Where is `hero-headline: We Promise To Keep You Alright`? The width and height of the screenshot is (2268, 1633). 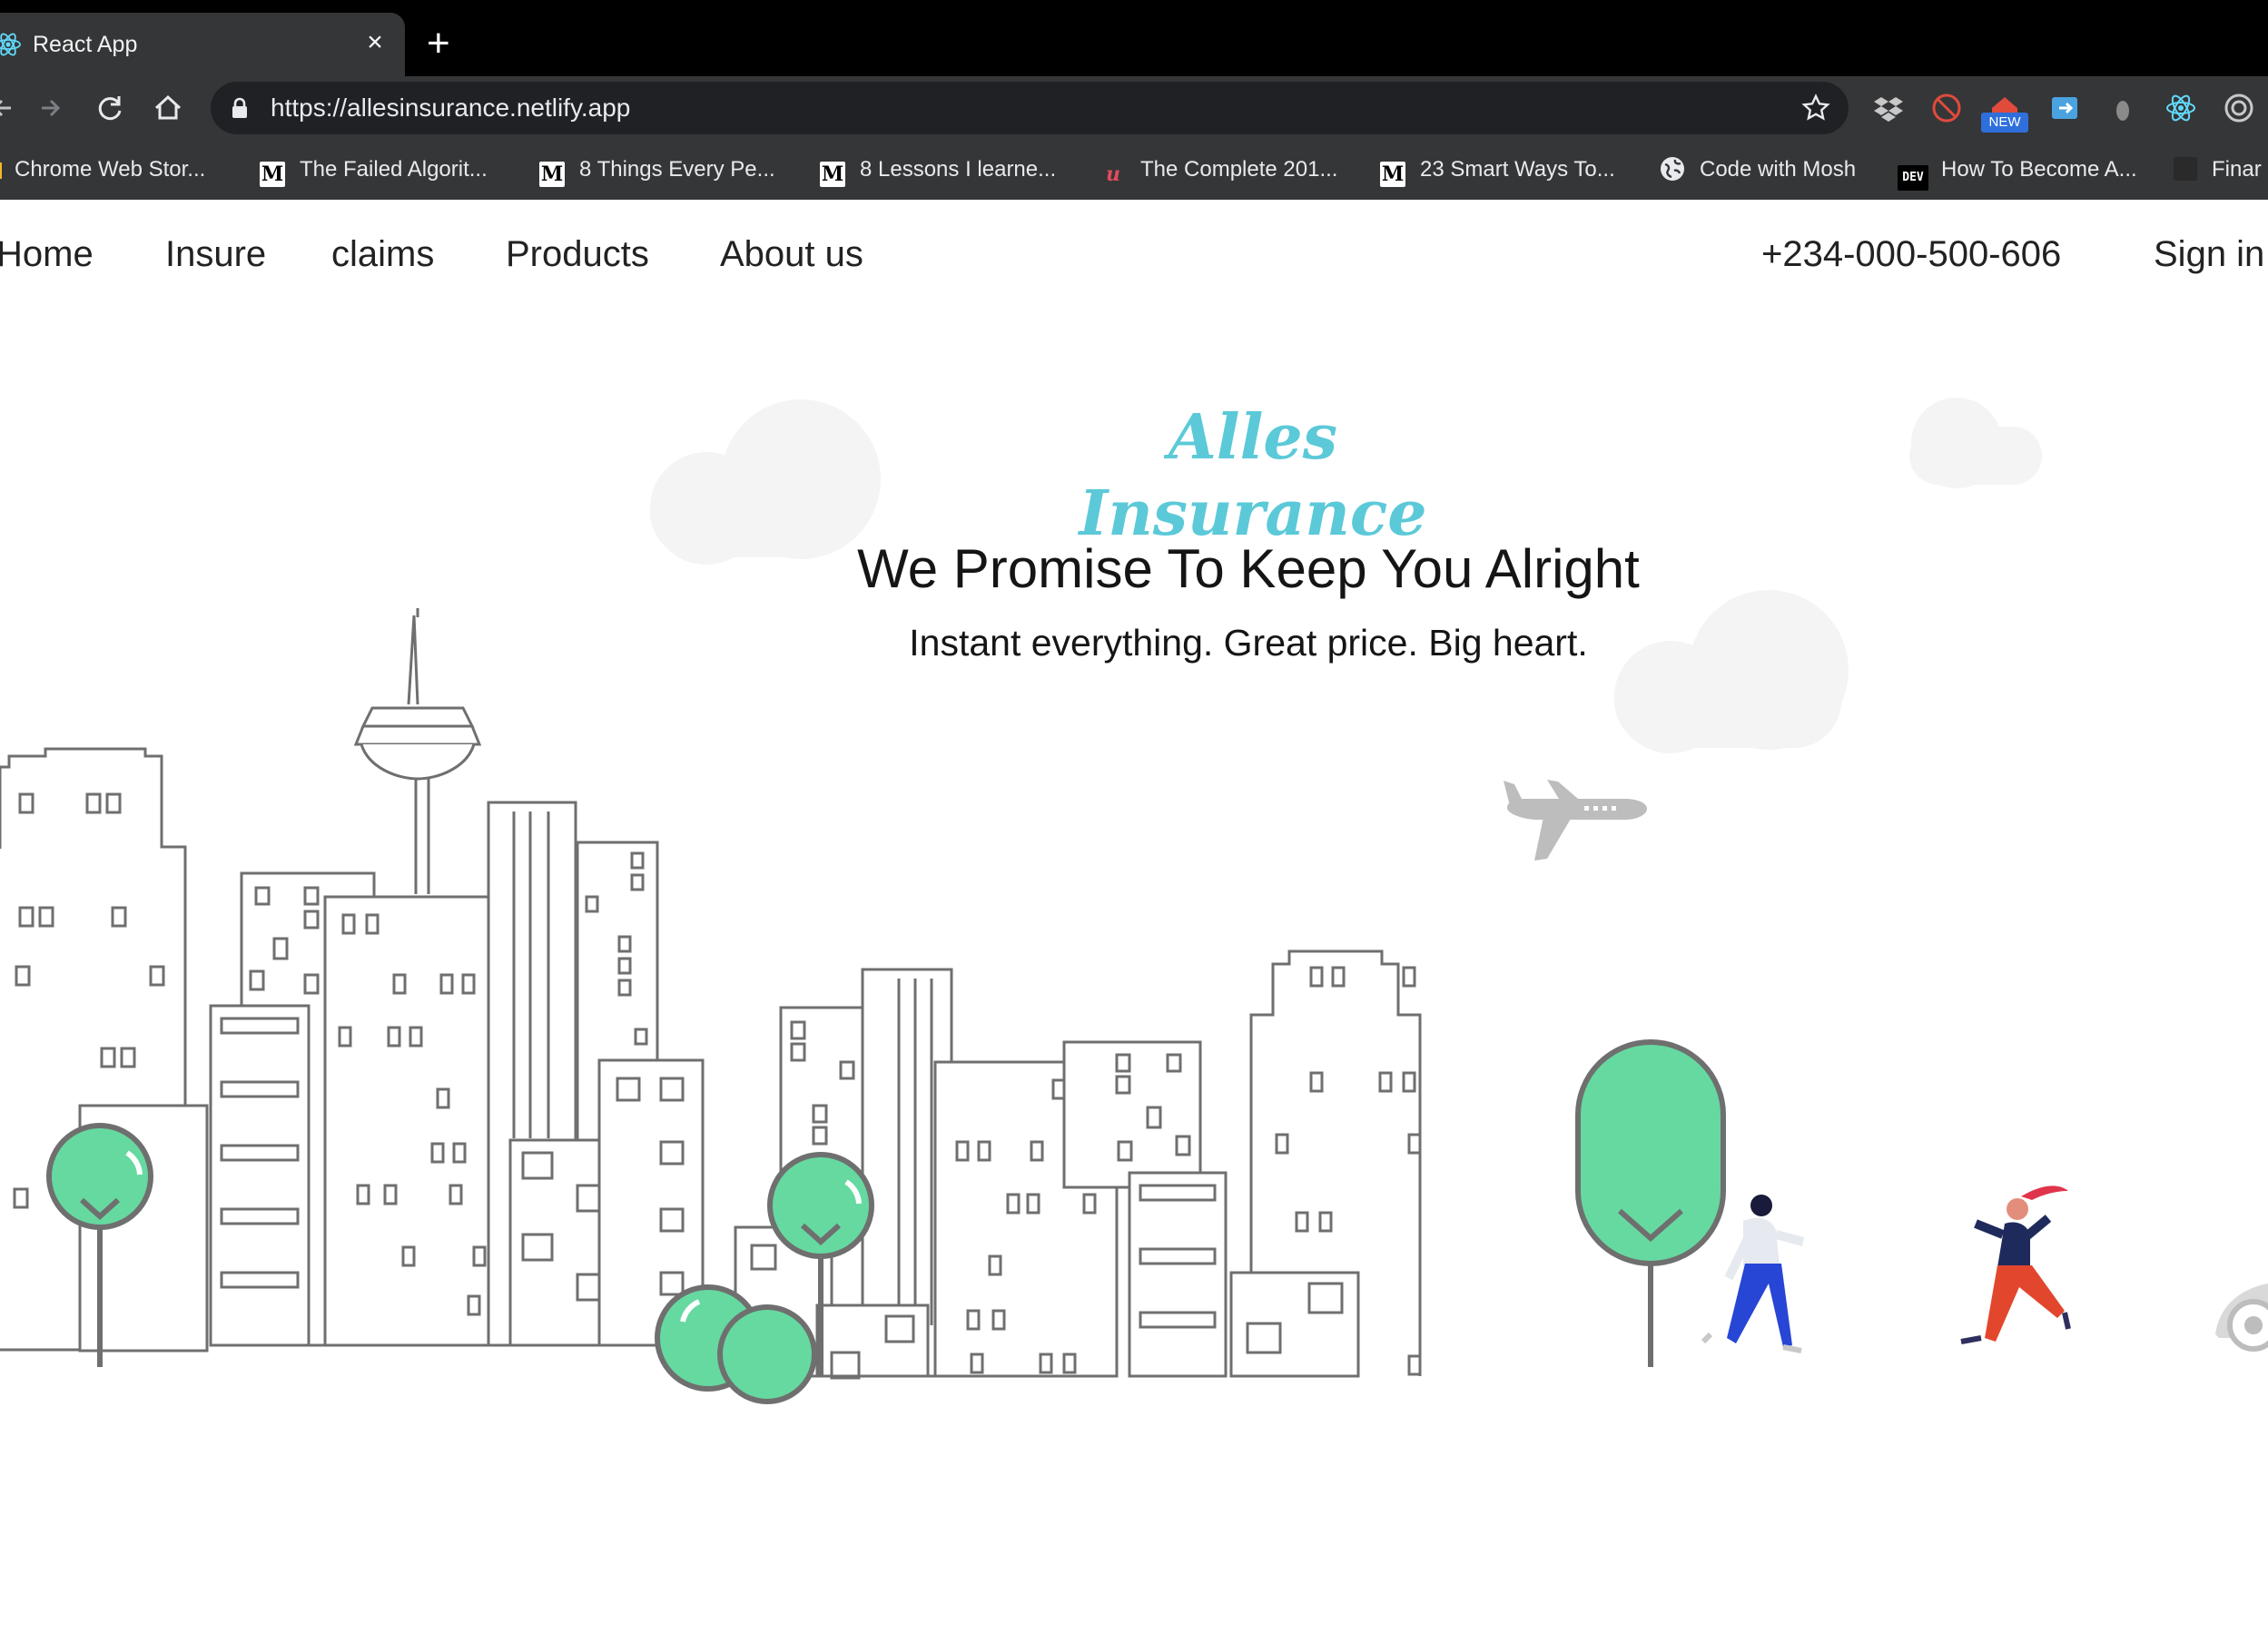
hero-headline: We Promise To Keep You Alright is located at coordinates (1248, 568).